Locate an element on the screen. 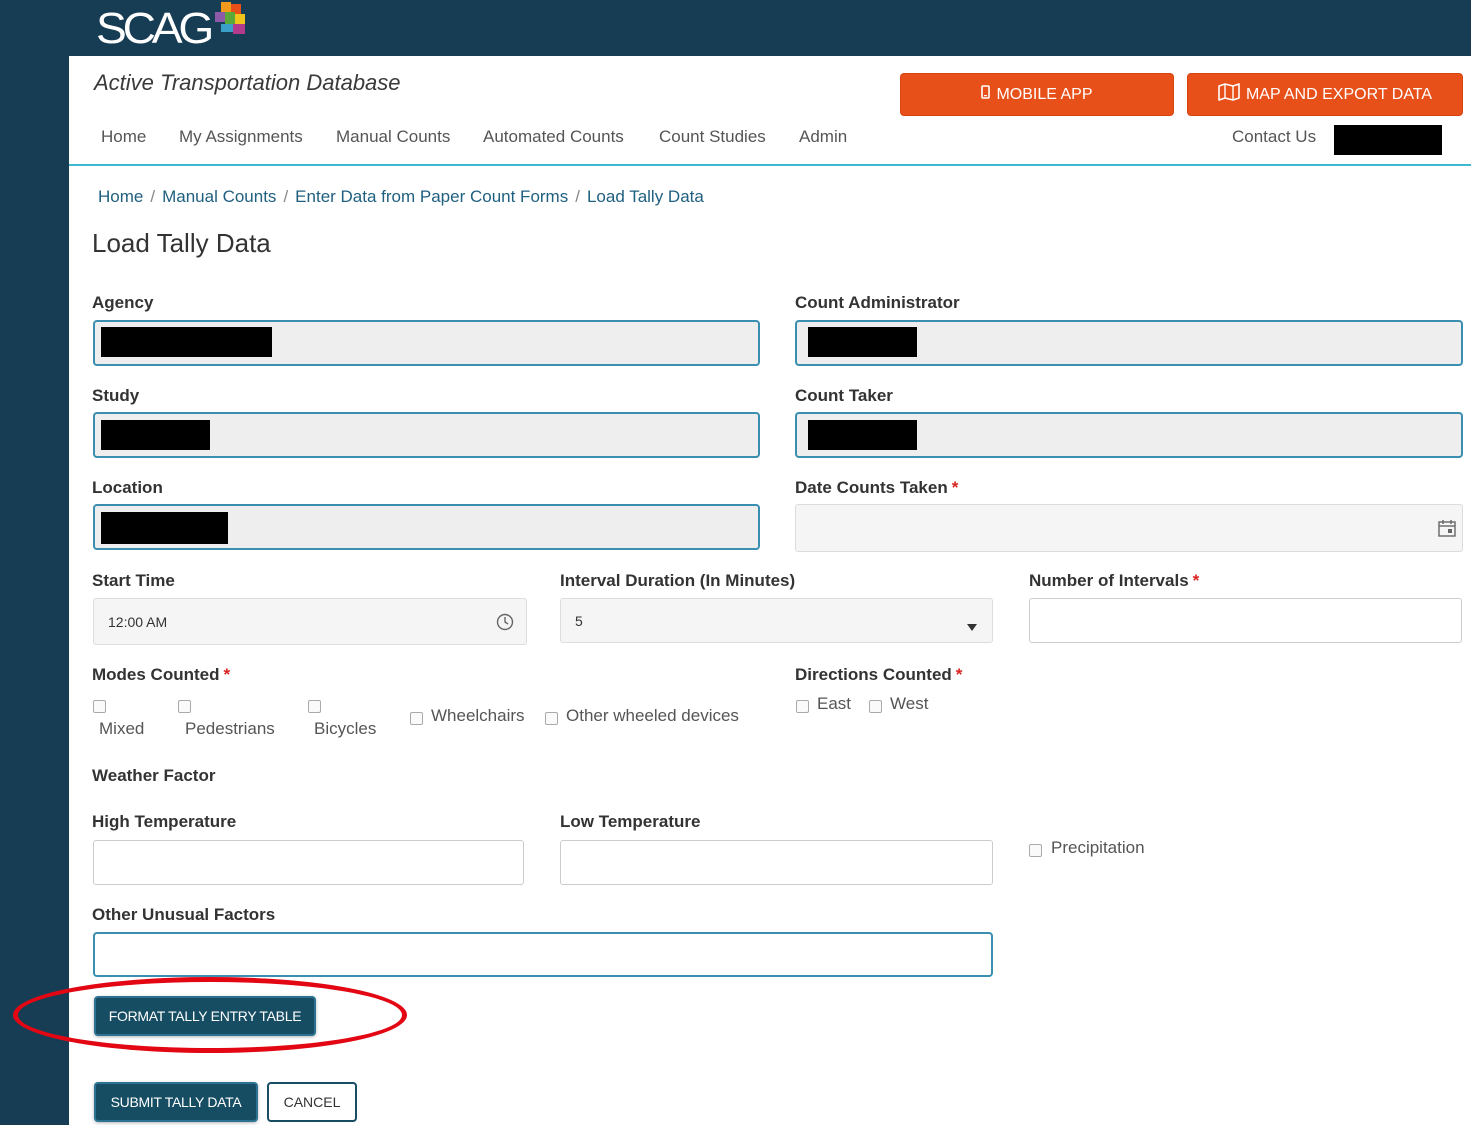  direction-east-checkbox is located at coordinates (802, 706).